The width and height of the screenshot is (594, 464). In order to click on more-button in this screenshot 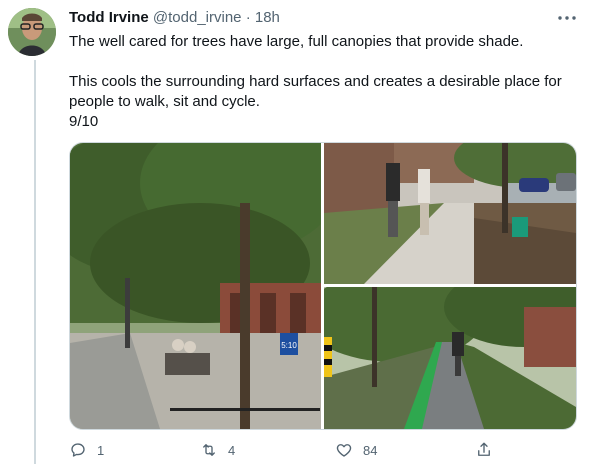, I will do `click(567, 17)`.